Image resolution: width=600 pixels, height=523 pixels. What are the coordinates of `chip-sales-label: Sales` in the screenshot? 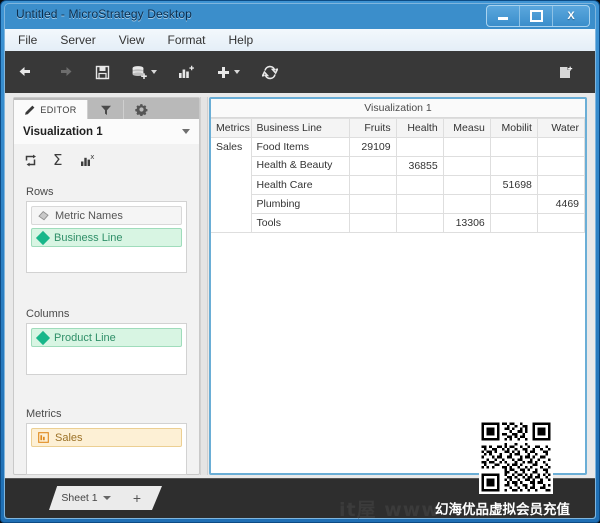 It's located at (69, 437).